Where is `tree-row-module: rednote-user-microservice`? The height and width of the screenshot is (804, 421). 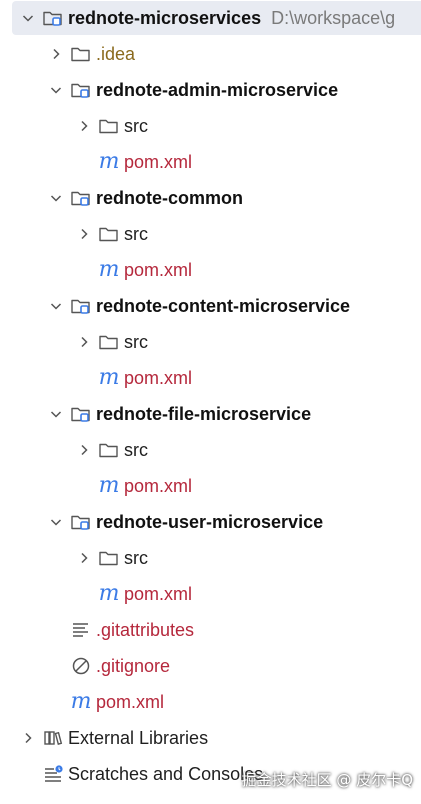 tree-row-module: rednote-user-microservice is located at coordinates (210, 522).